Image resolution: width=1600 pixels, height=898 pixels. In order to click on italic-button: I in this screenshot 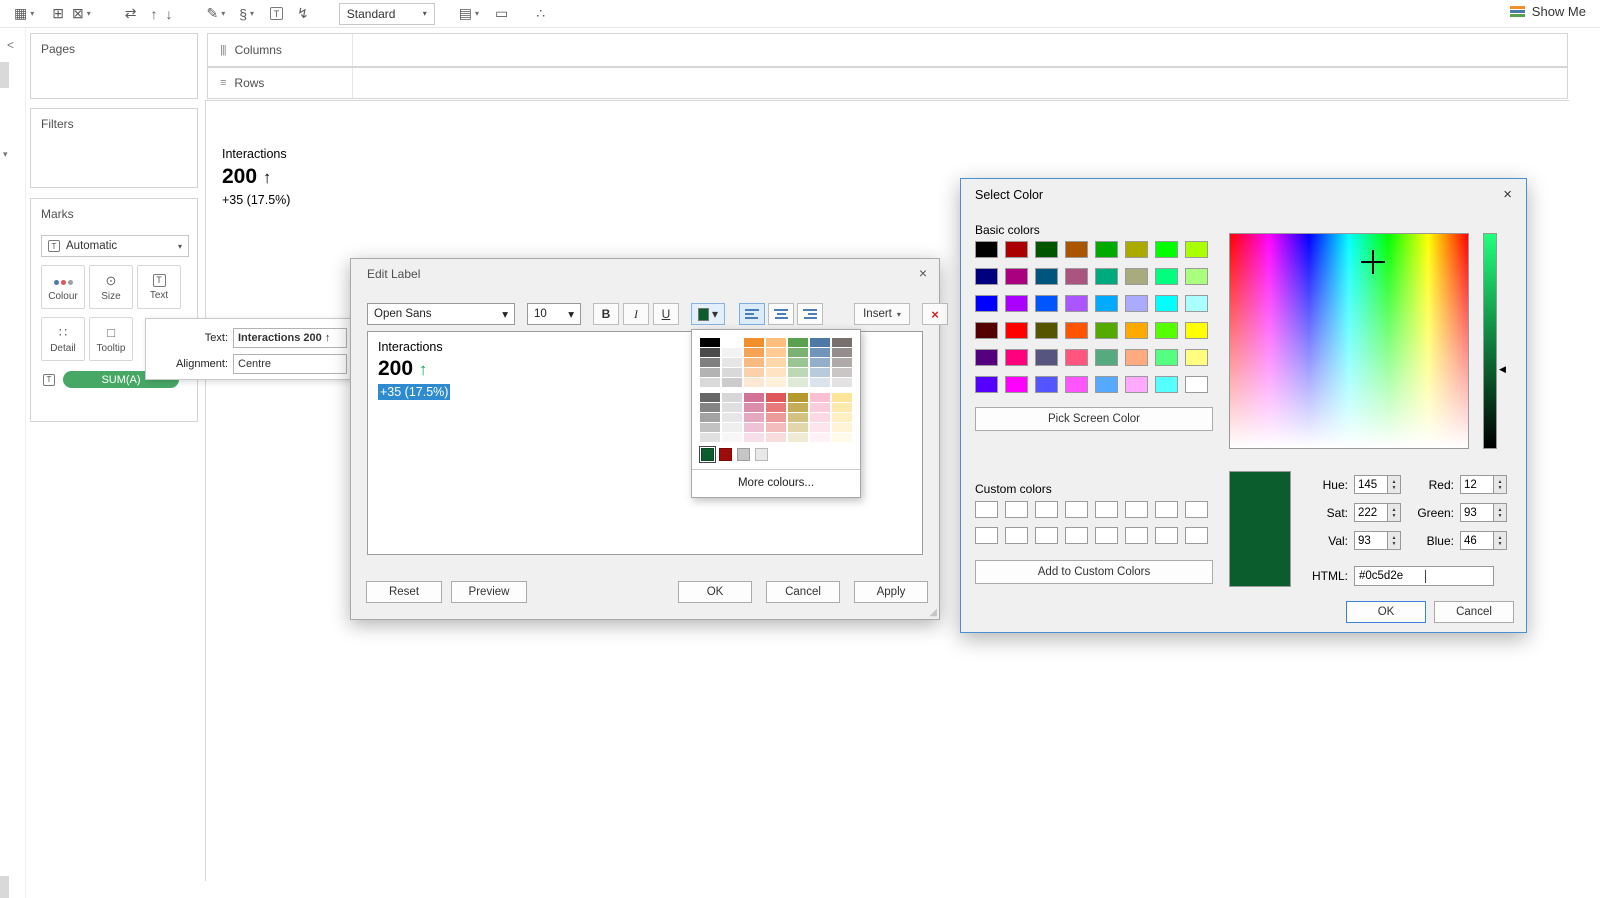, I will do `click(636, 314)`.